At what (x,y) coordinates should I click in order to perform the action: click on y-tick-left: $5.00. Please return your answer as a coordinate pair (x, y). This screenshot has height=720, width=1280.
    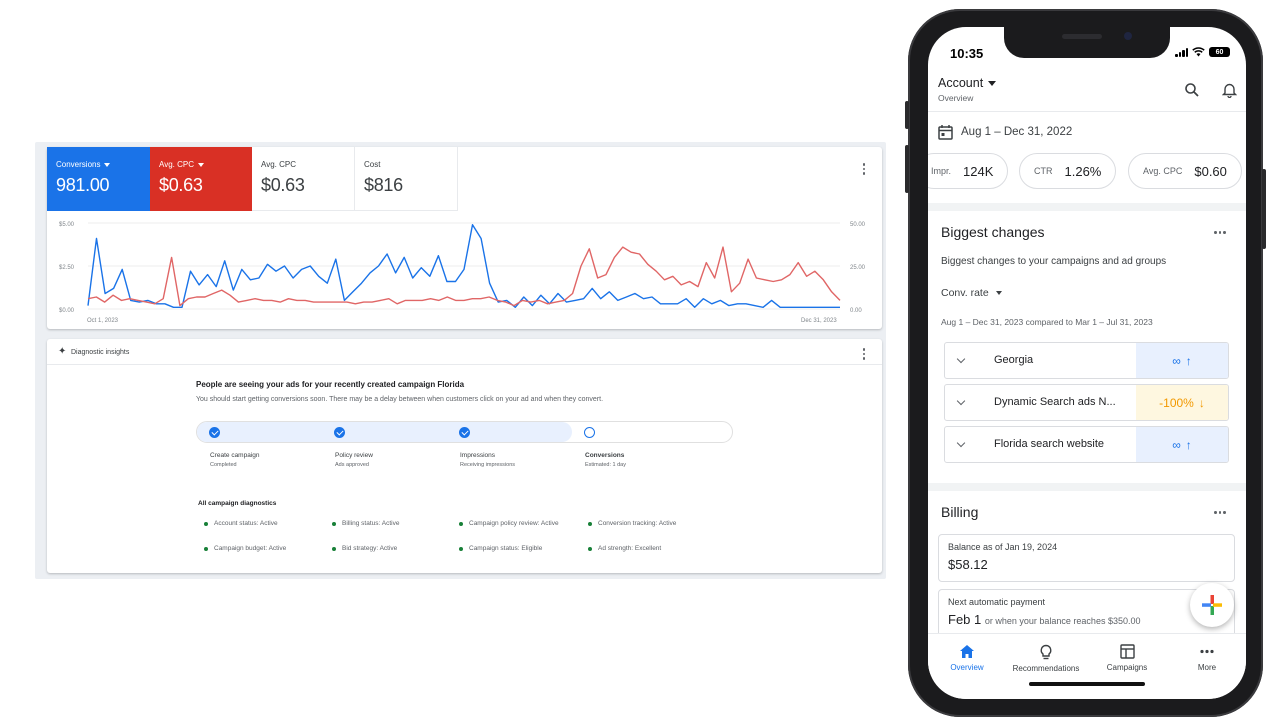
    Looking at the image, I should click on (67, 225).